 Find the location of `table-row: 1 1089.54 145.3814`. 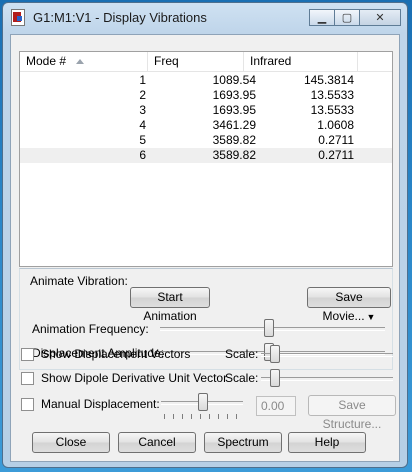

table-row: 1 1089.54 145.3814 is located at coordinates (206, 80).